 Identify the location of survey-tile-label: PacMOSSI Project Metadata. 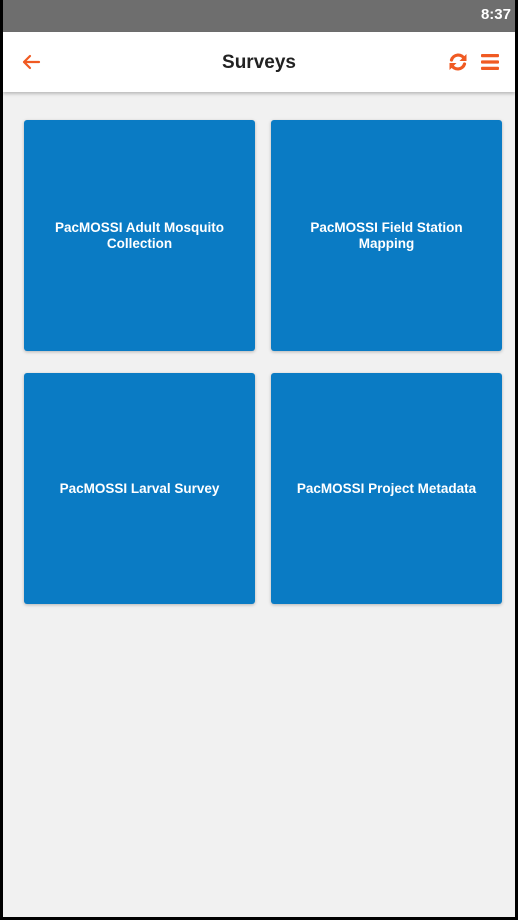
(386, 488).